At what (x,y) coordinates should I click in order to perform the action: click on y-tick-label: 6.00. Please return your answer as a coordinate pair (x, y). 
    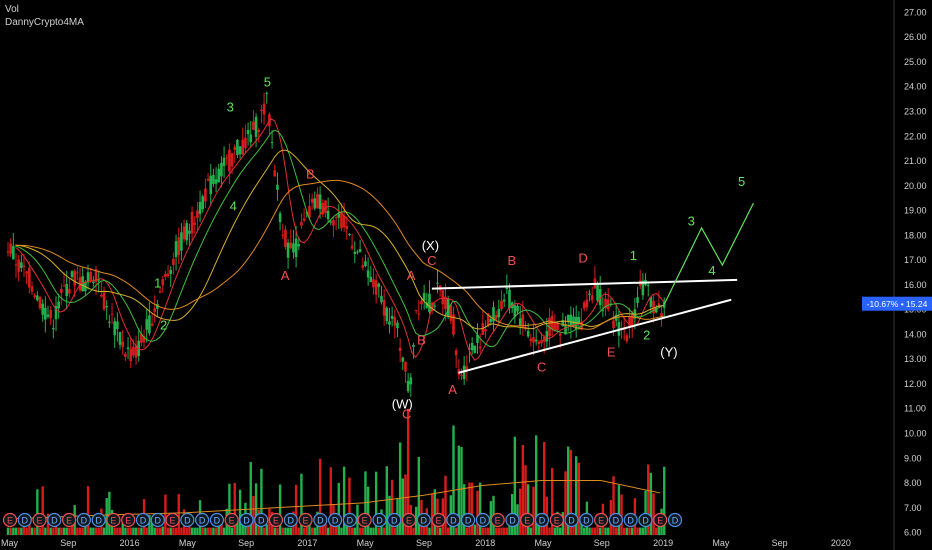
    Looking at the image, I should click on (913, 533).